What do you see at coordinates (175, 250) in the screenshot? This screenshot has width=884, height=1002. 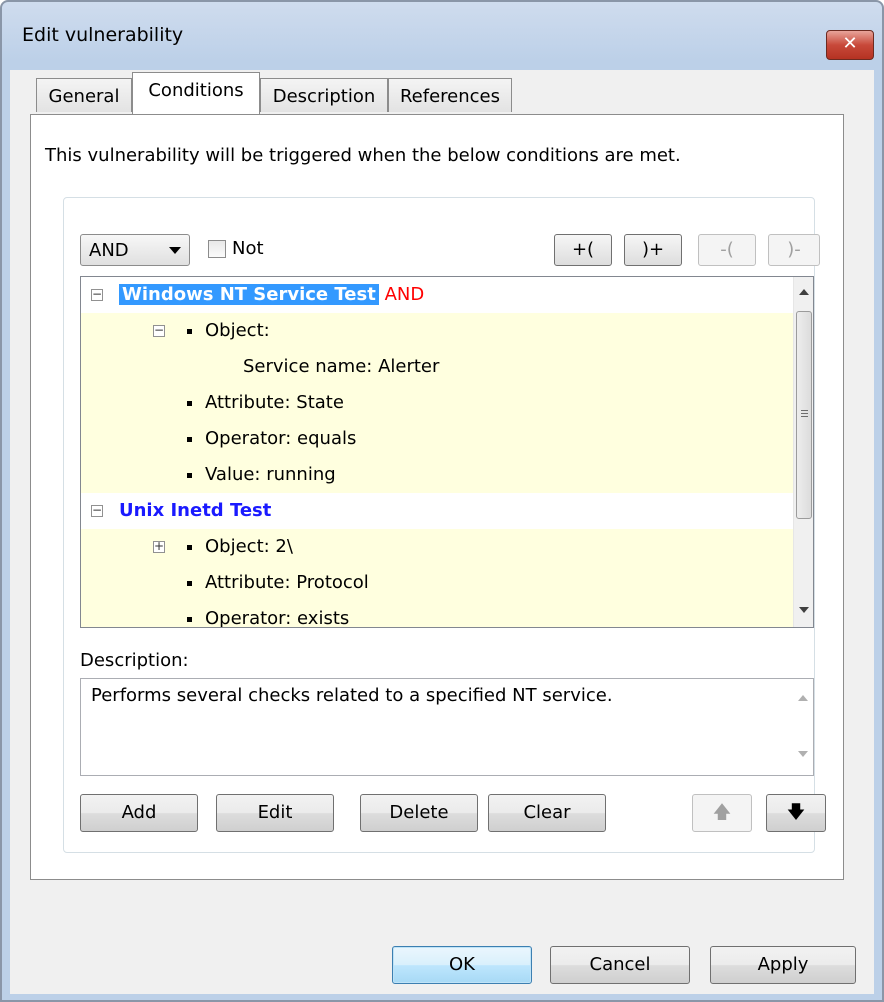 I see `chevron-down-icon` at bounding box center [175, 250].